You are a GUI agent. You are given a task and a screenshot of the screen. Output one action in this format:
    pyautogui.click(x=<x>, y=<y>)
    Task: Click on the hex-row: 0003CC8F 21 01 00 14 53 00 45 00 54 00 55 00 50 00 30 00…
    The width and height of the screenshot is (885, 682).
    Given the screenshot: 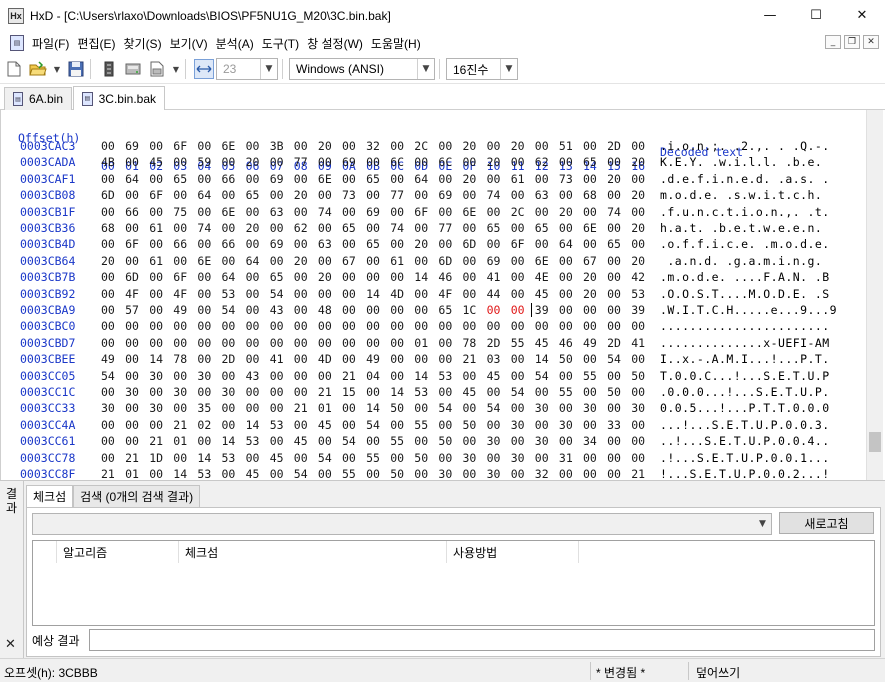 What is the action you would take?
    pyautogui.click(x=433, y=473)
    